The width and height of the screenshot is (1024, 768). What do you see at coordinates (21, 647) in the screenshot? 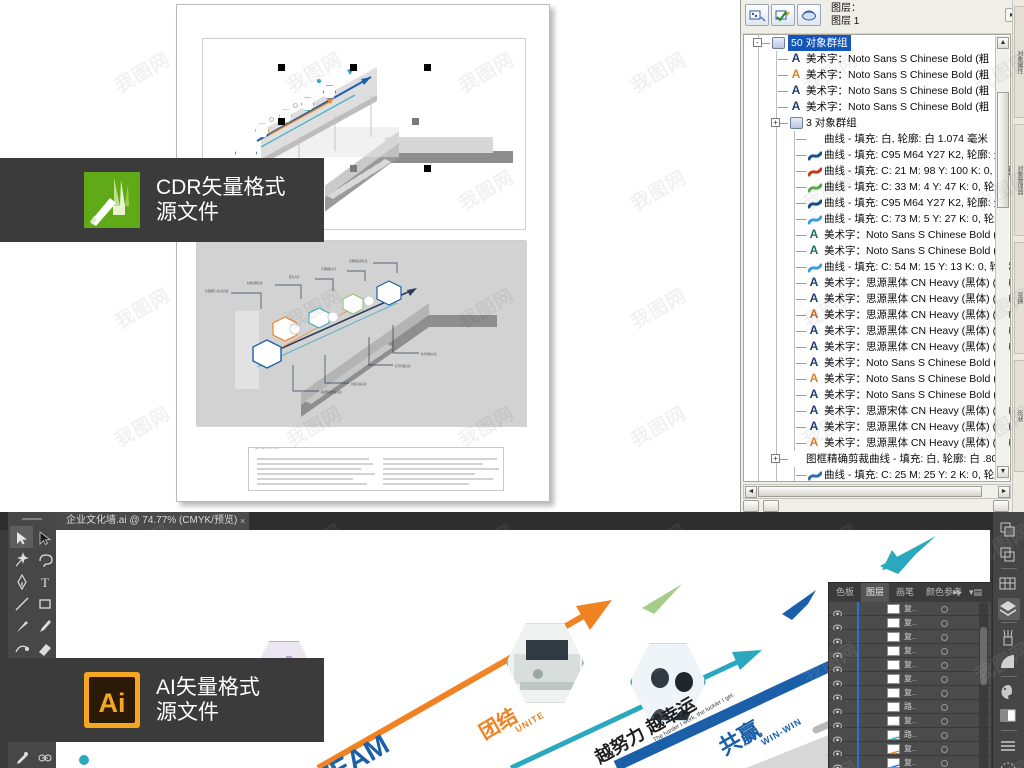
I see `shaper-tool` at bounding box center [21, 647].